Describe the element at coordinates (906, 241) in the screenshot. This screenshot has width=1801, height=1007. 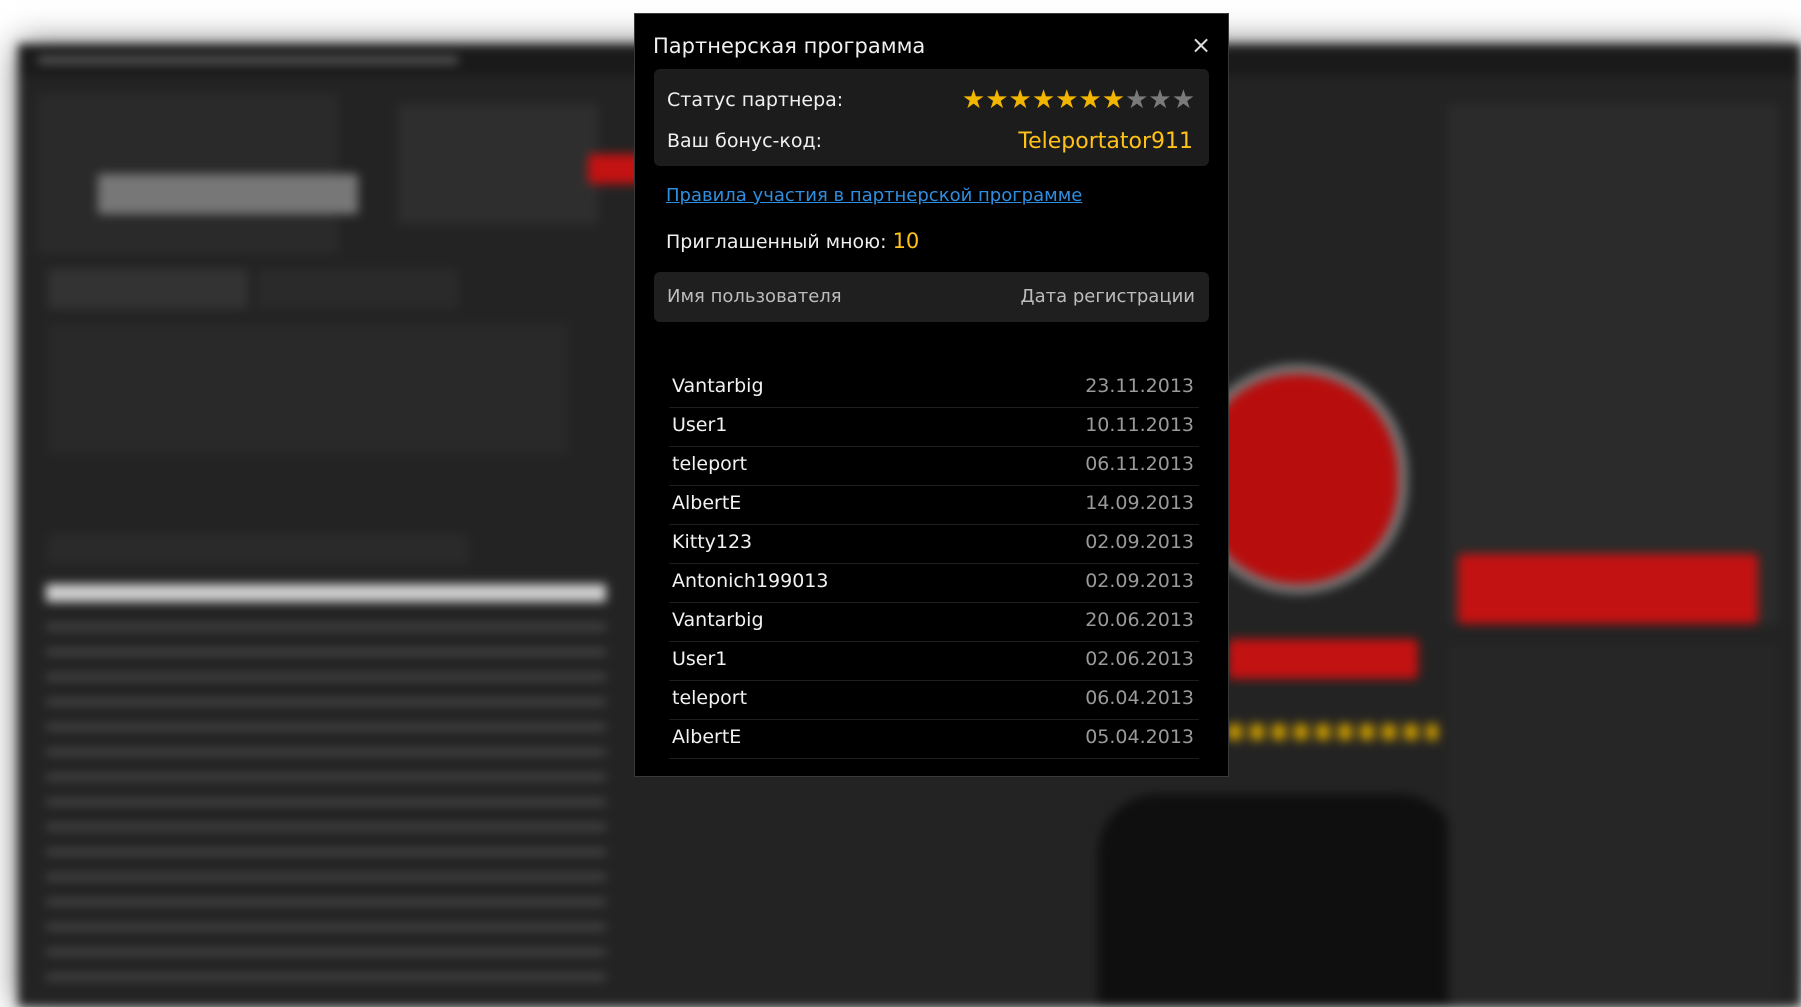
I see `invited-count: 10` at that location.